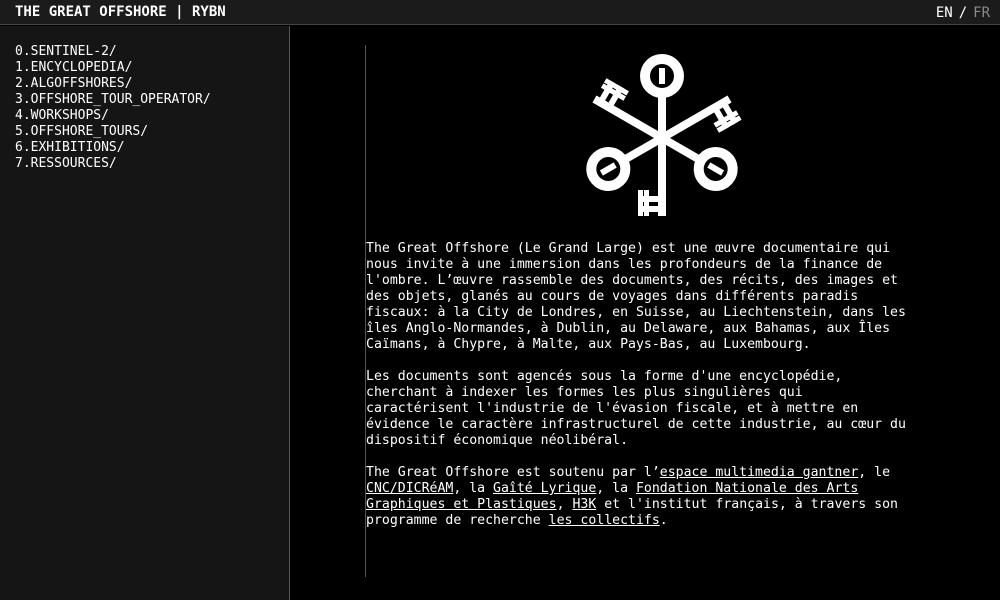  I want to click on link-gaite-lyrique: Gaîté Lyrique, so click(544, 488).